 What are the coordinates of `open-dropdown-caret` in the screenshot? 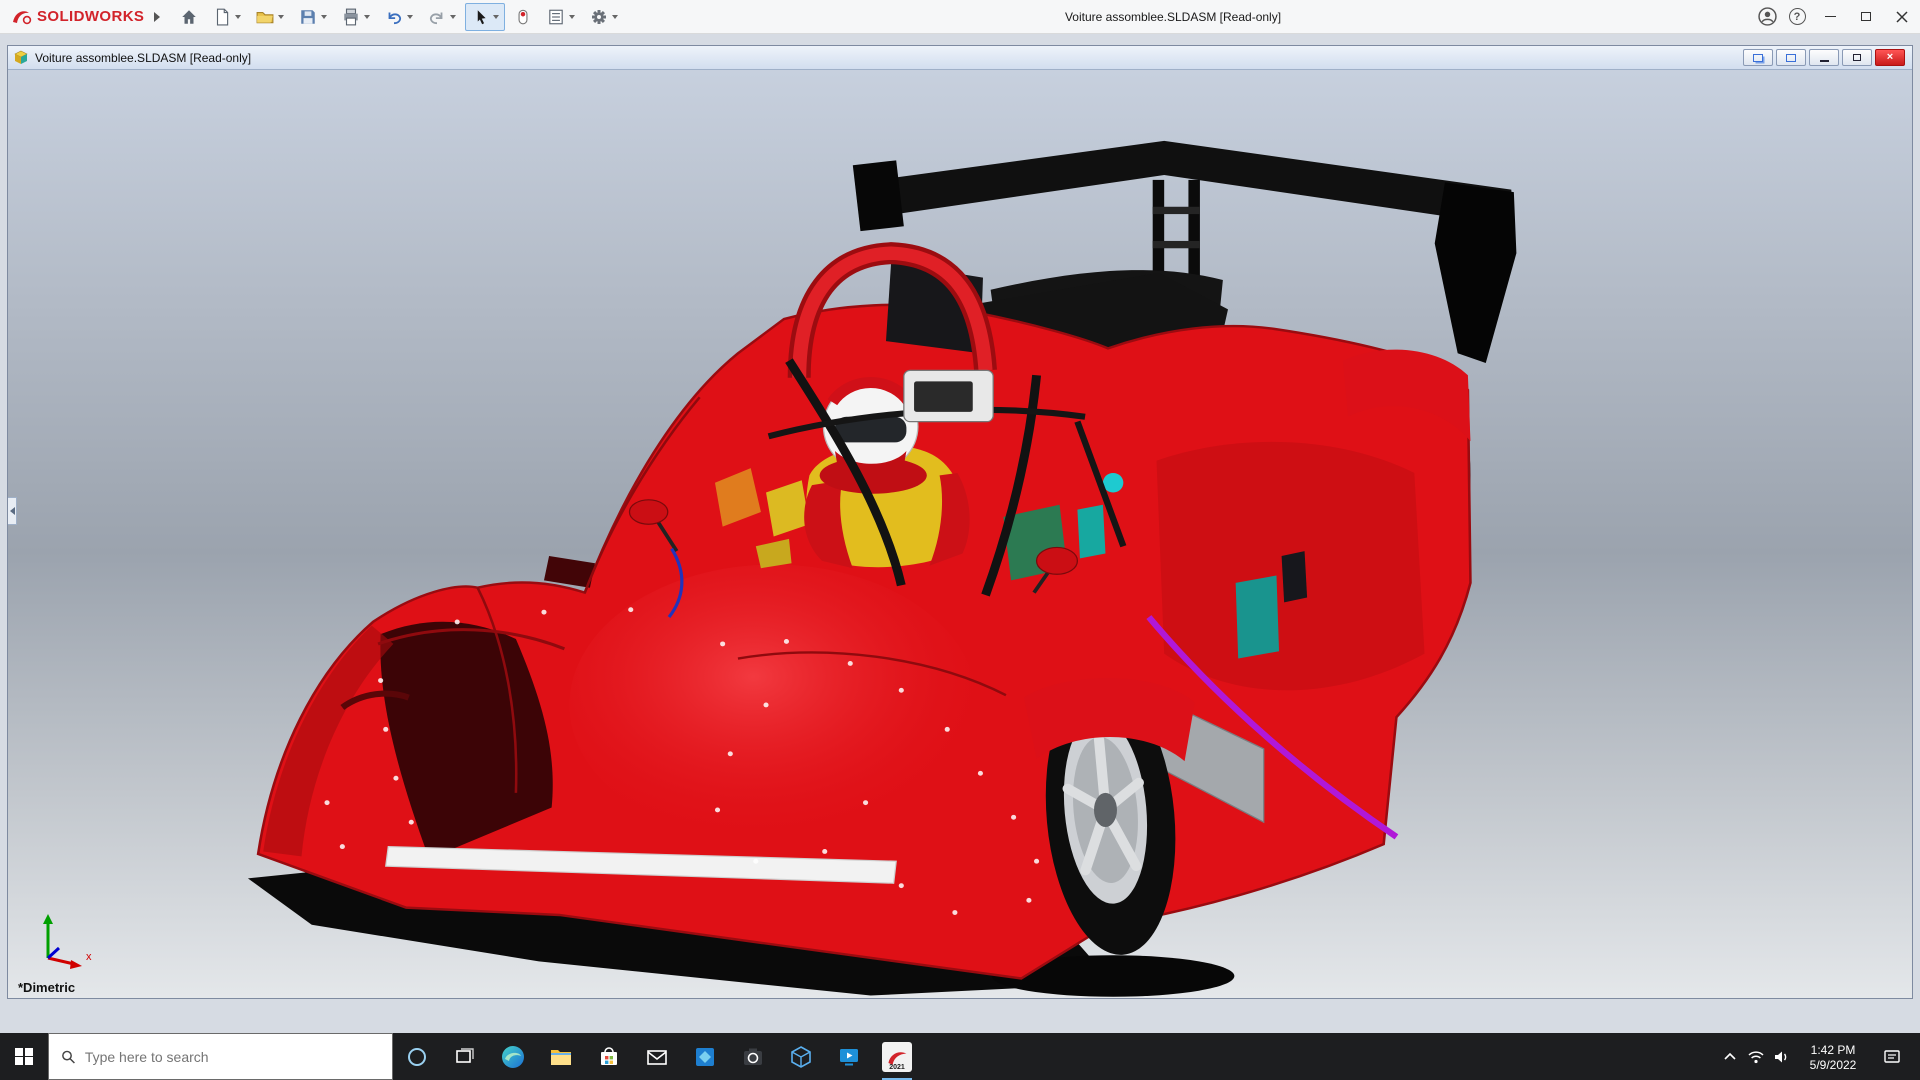 It's located at (281, 16).